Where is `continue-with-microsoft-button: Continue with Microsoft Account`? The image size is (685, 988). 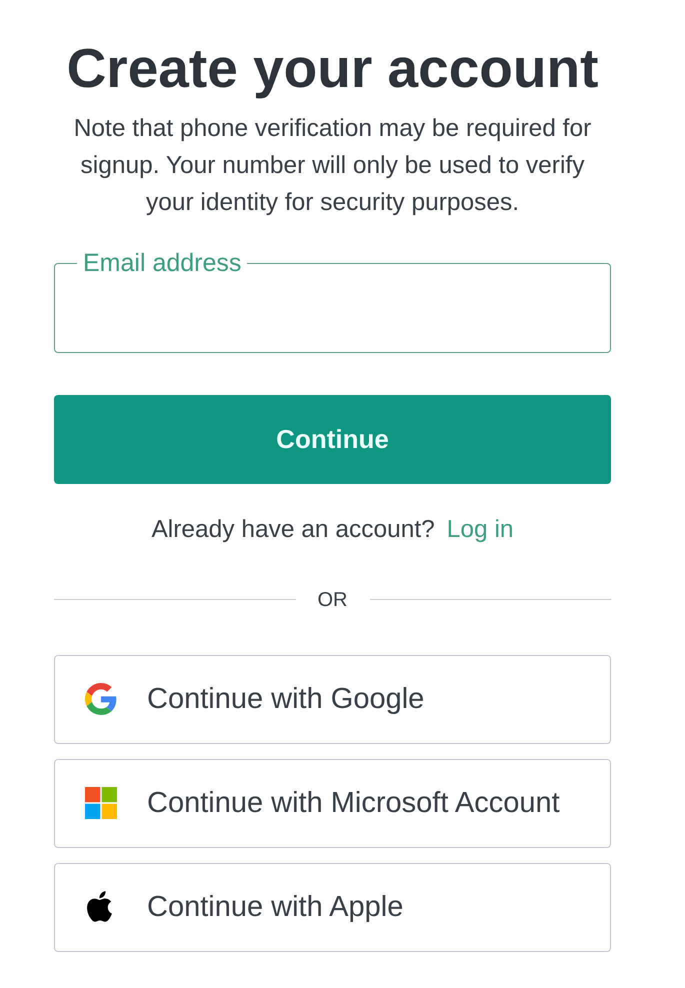 continue-with-microsoft-button: Continue with Microsoft Account is located at coordinates (332, 803).